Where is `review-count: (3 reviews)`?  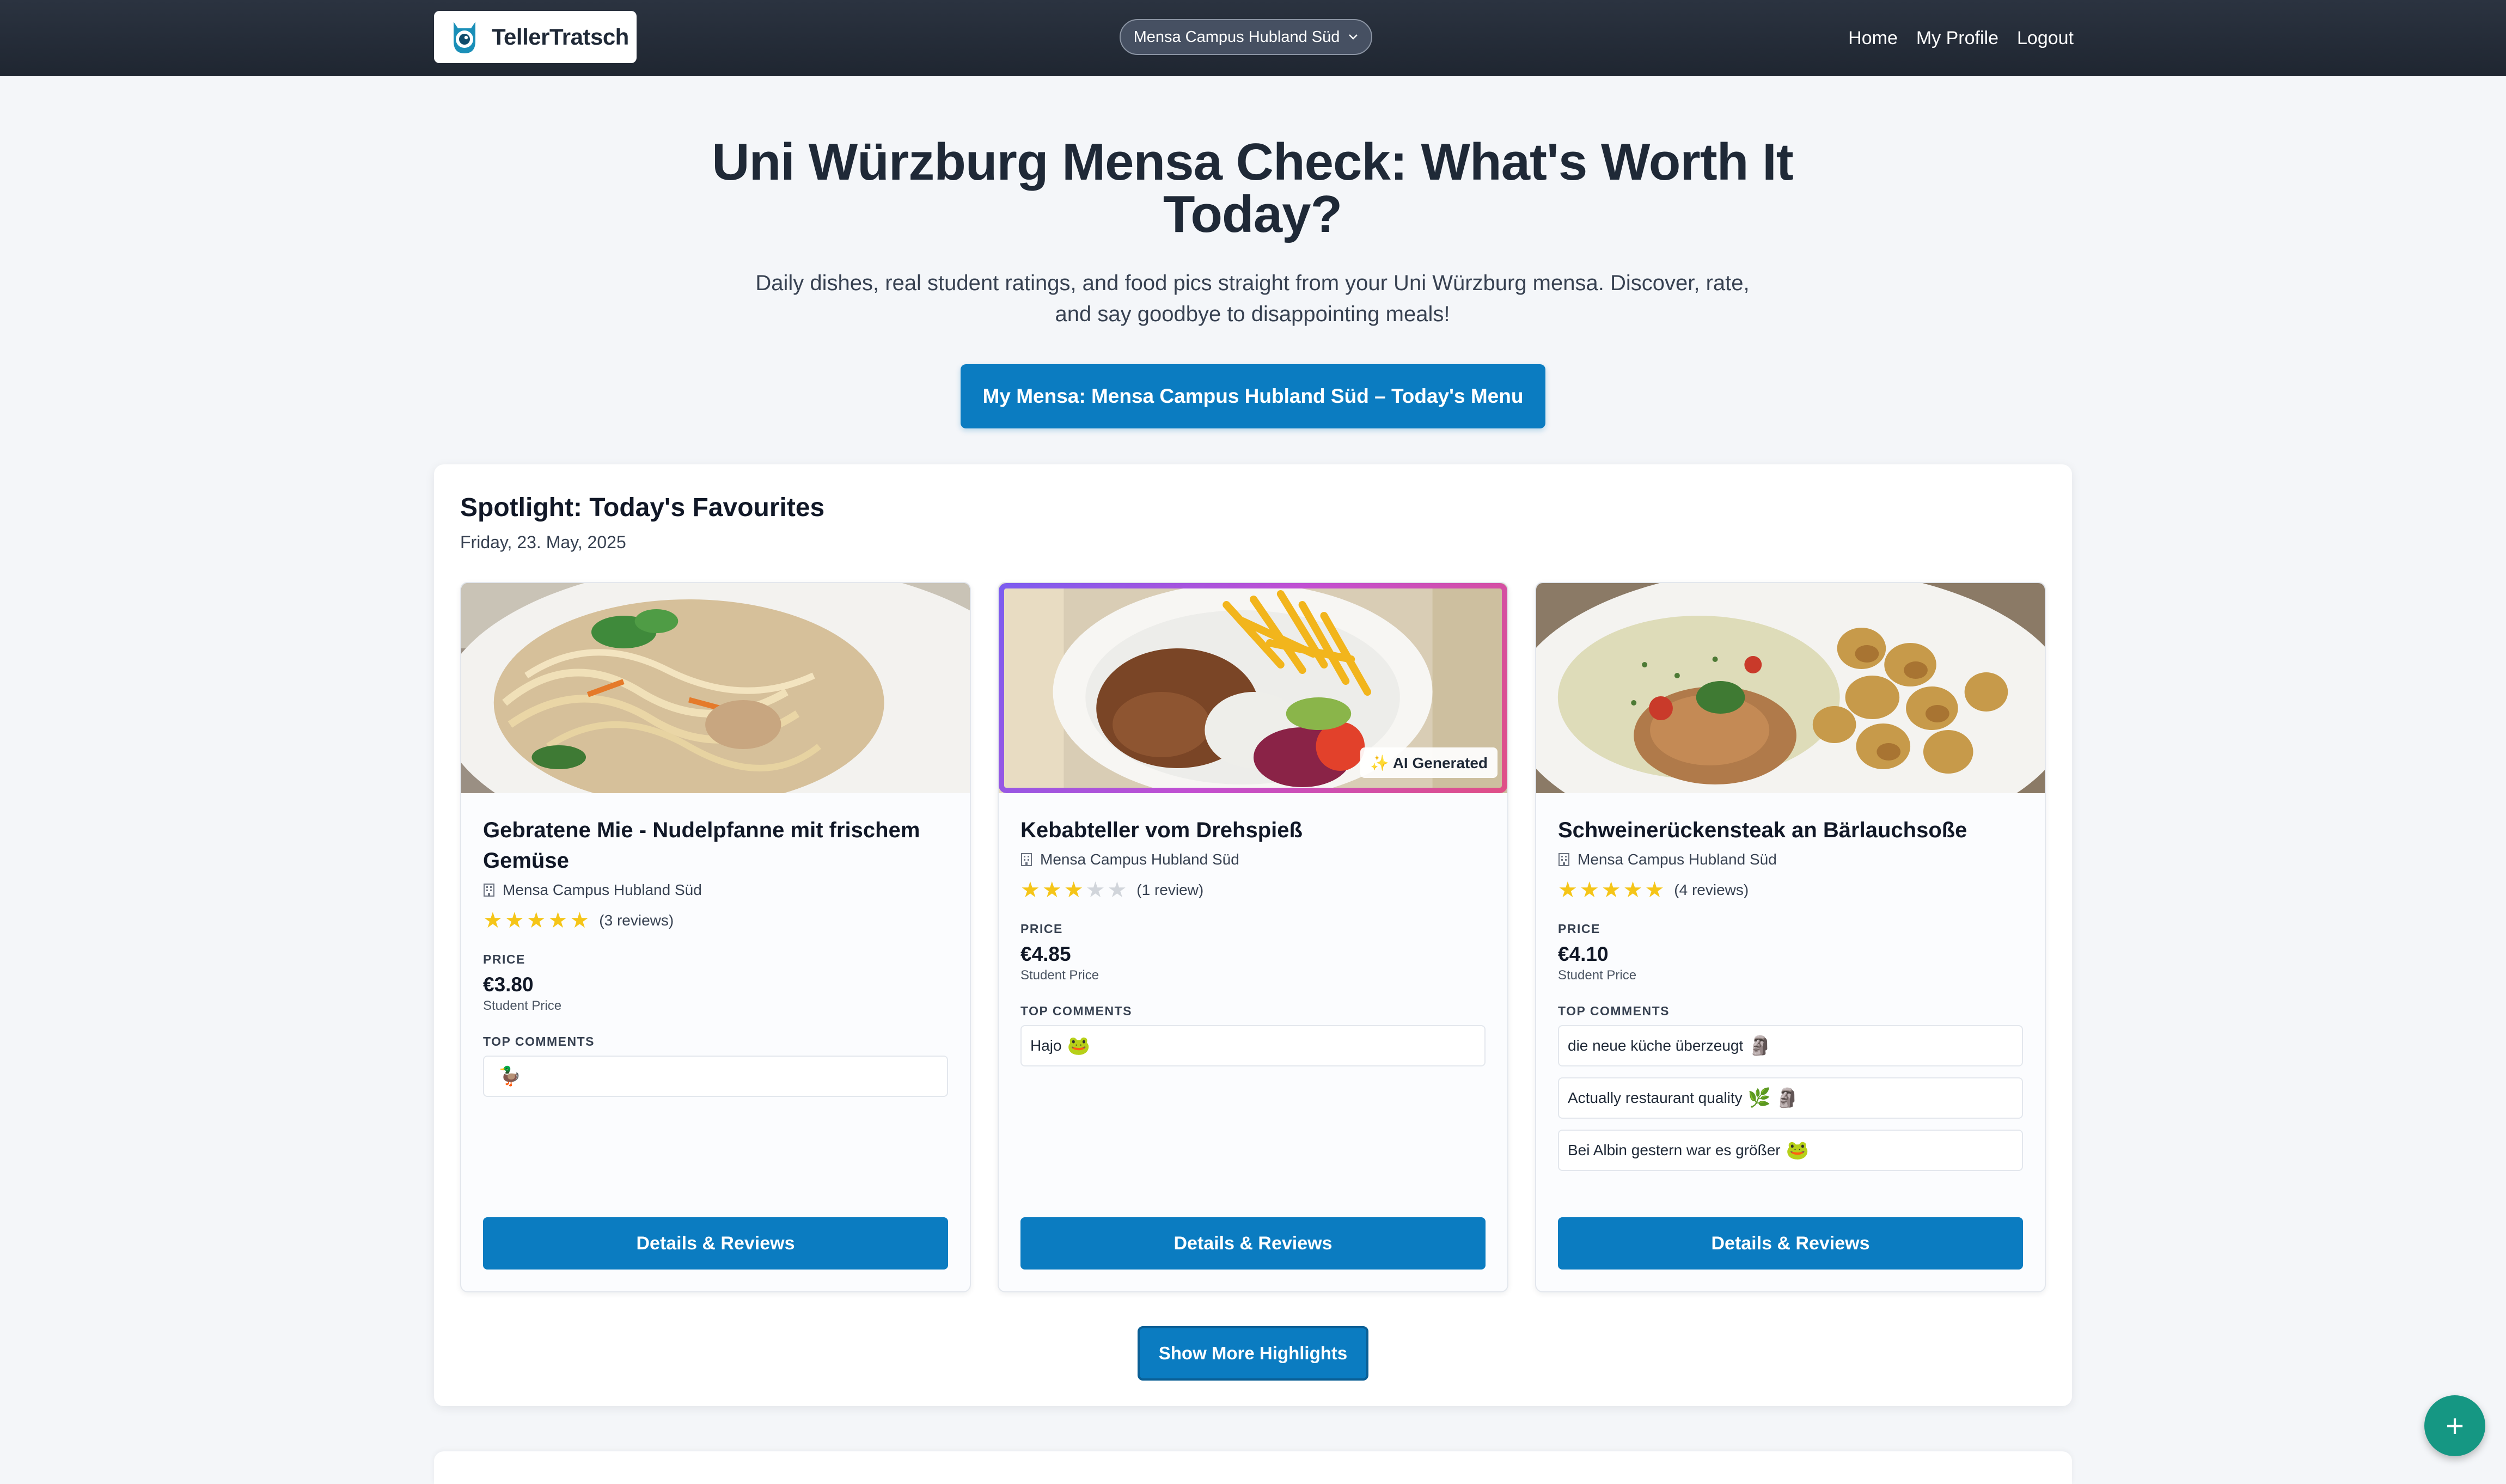 review-count: (3 reviews) is located at coordinates (636, 920).